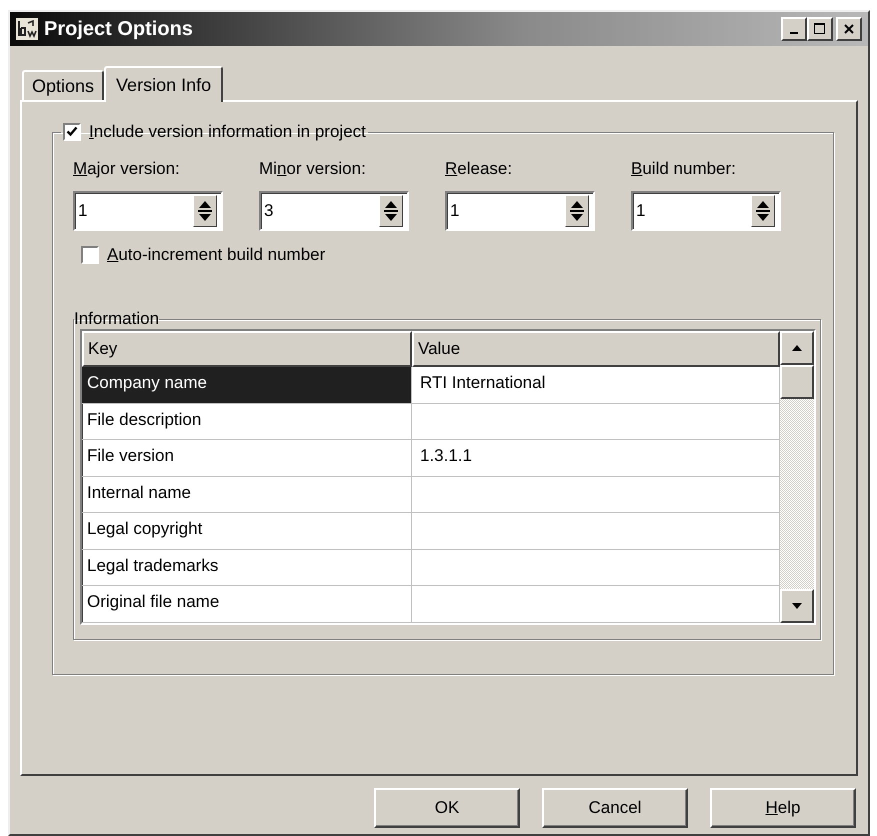 This screenshot has height=836, width=877. What do you see at coordinates (684, 169) in the screenshot?
I see `field-label: Build number:` at bounding box center [684, 169].